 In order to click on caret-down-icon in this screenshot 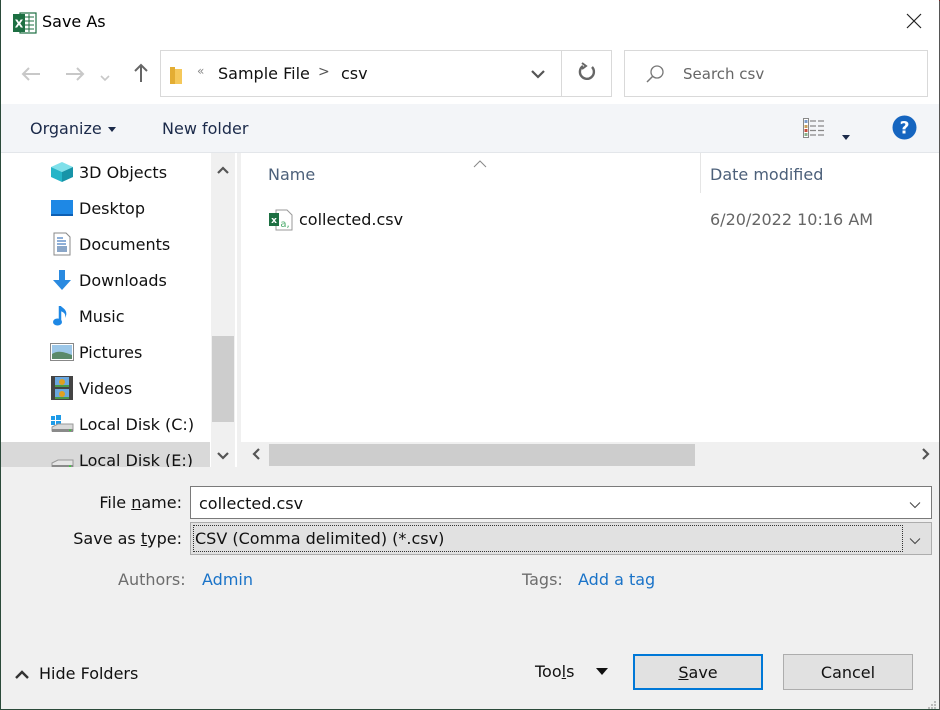, I will do `click(111, 129)`.